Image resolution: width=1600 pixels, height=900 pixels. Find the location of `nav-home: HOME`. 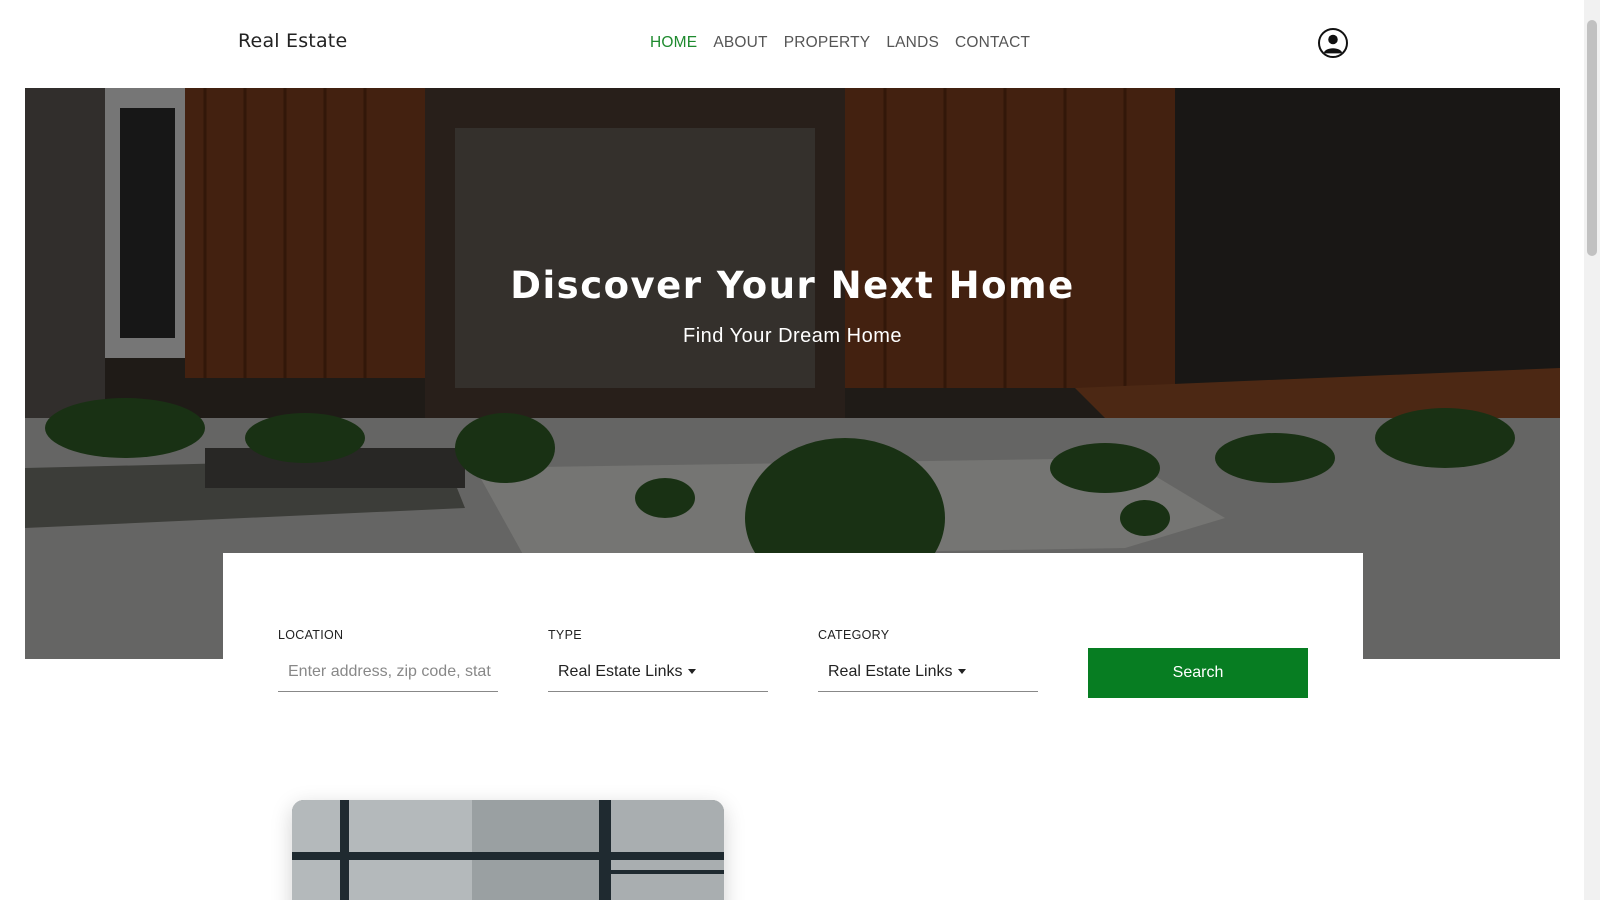

nav-home: HOME is located at coordinates (673, 43).